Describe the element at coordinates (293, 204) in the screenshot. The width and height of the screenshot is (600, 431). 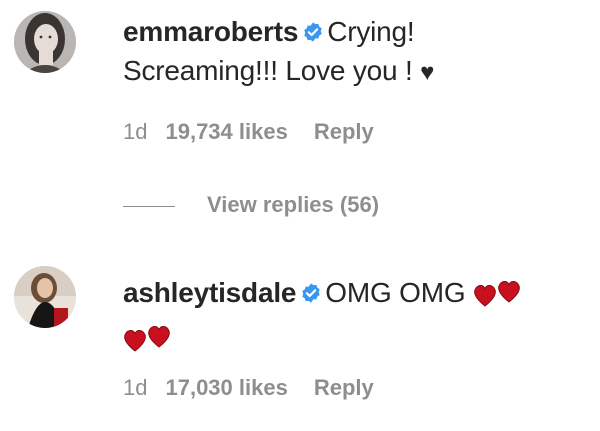
I see `view-replies-label: View replies (56)` at that location.